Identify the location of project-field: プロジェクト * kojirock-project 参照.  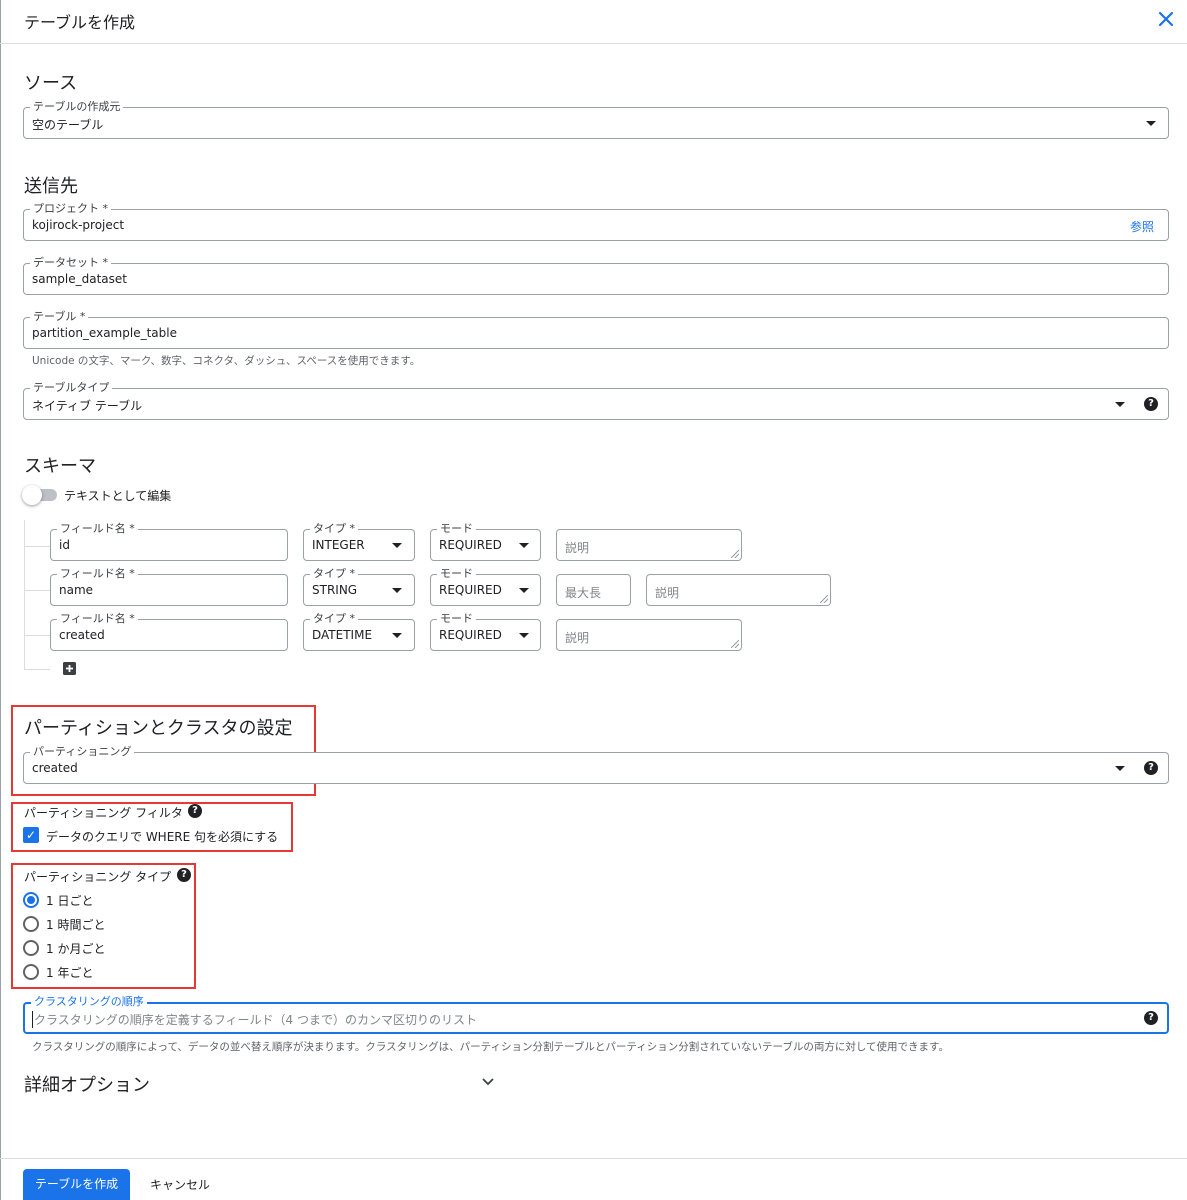
(596, 221).